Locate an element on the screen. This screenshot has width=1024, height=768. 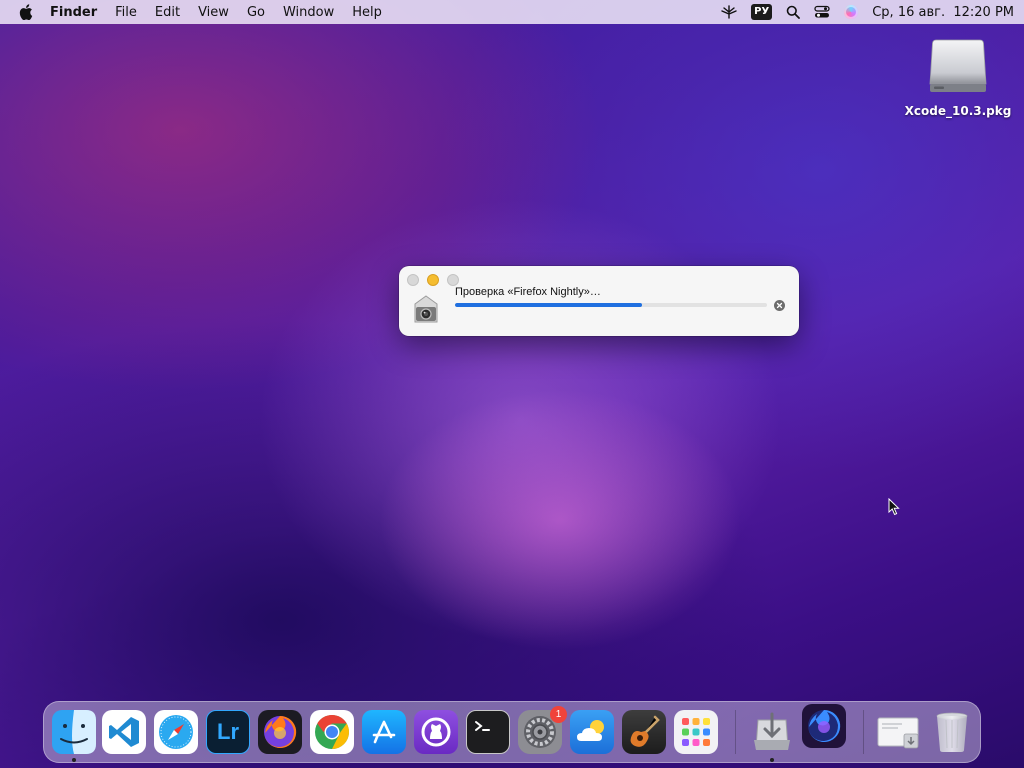
garageband-icon is located at coordinates (645, 731).